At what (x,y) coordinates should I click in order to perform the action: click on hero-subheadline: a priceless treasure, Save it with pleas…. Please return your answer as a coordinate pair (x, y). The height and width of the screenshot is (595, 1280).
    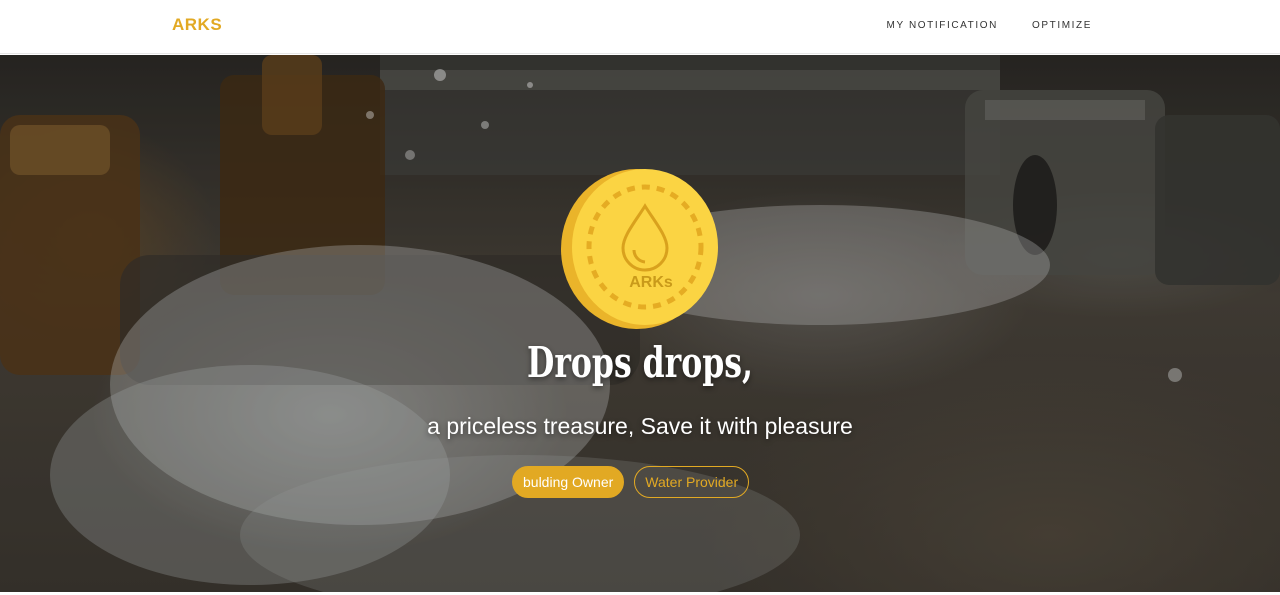
    Looking at the image, I should click on (640, 426).